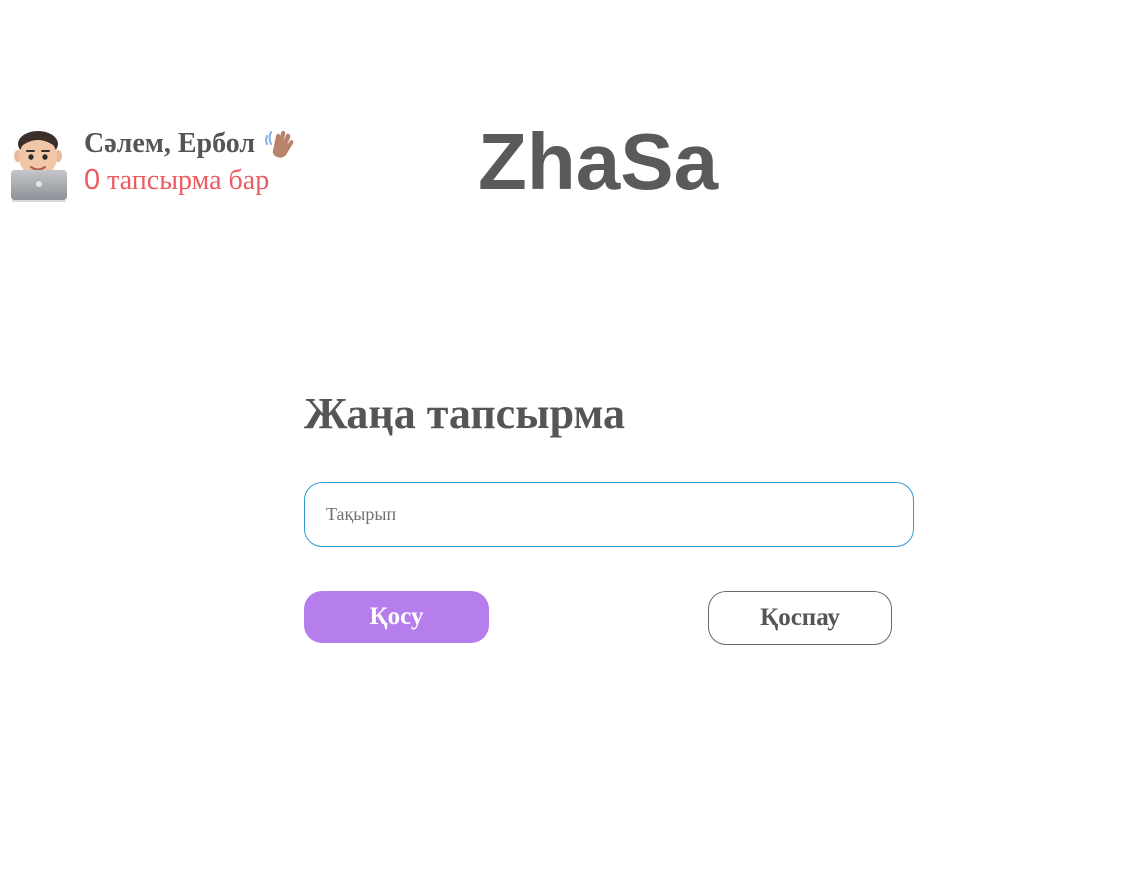 The image size is (1137, 870). I want to click on avatar, so click(39, 165).